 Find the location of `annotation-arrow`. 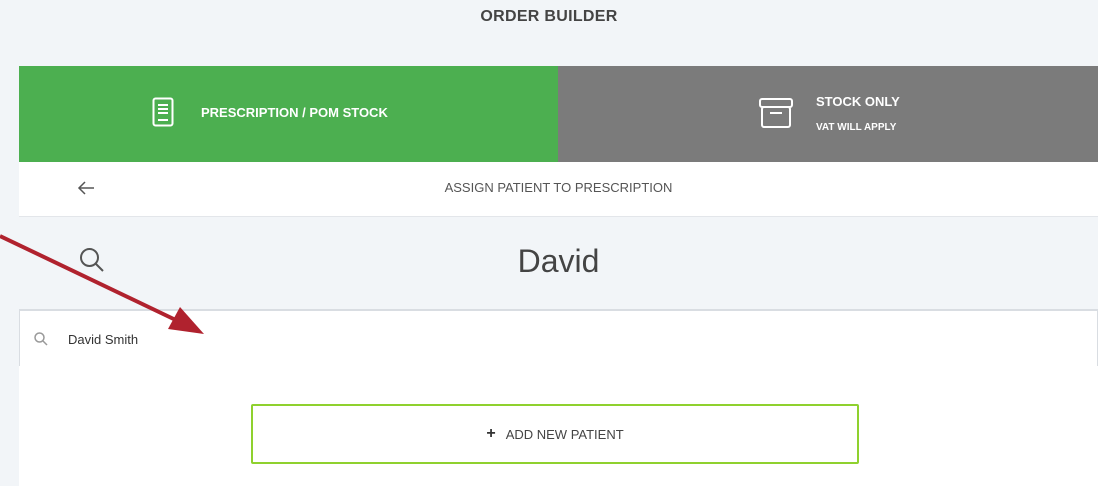

annotation-arrow is located at coordinates (102, 284).